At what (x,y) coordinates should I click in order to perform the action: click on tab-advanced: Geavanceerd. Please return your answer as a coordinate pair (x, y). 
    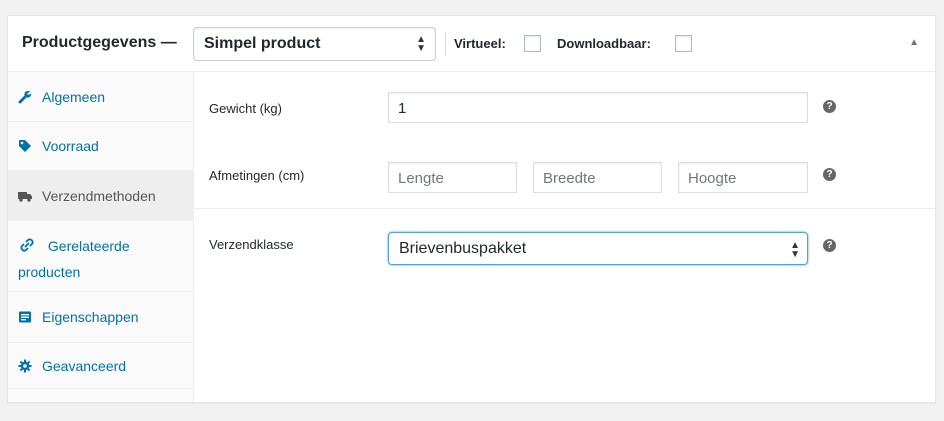
    Looking at the image, I should click on (100, 366).